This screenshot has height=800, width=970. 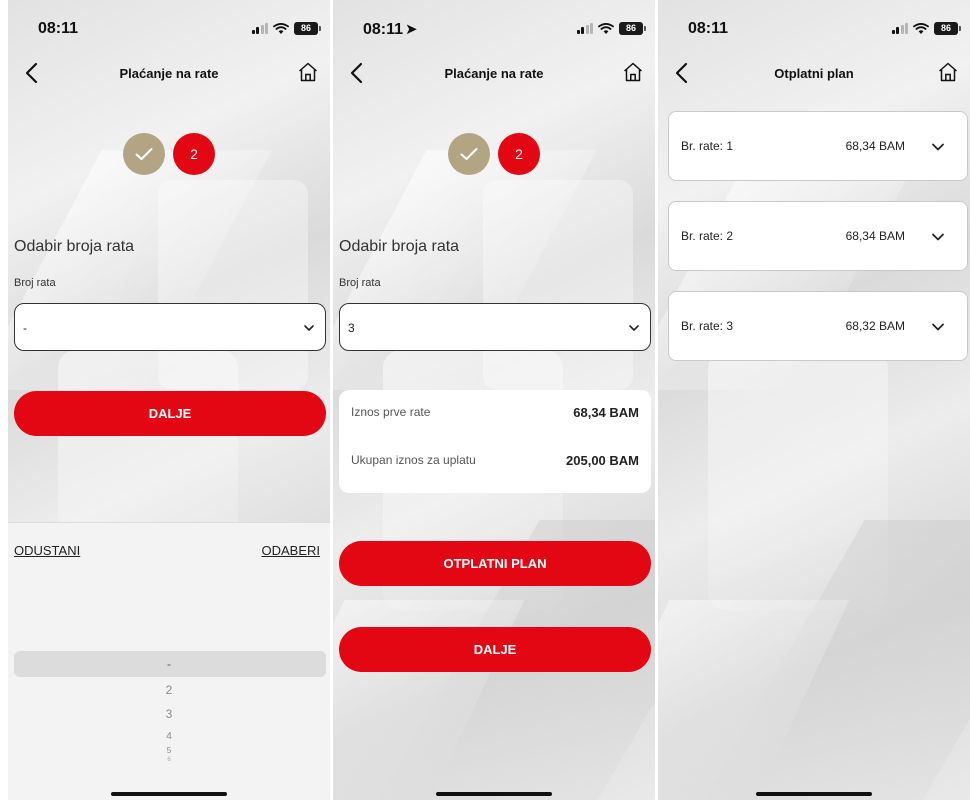 What do you see at coordinates (170, 327) in the screenshot?
I see `installments-select: -` at bounding box center [170, 327].